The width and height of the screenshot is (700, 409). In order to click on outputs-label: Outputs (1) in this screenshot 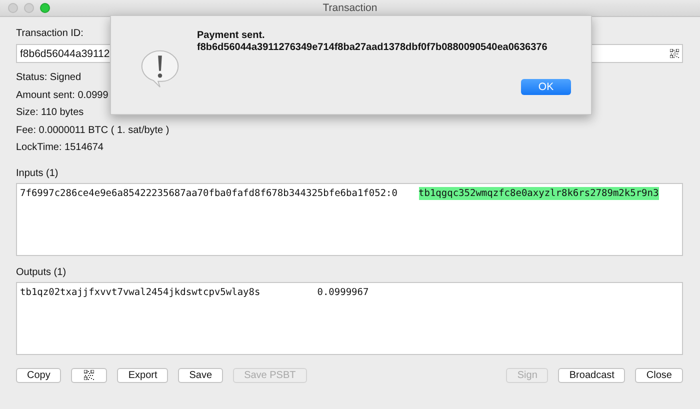, I will do `click(41, 273)`.